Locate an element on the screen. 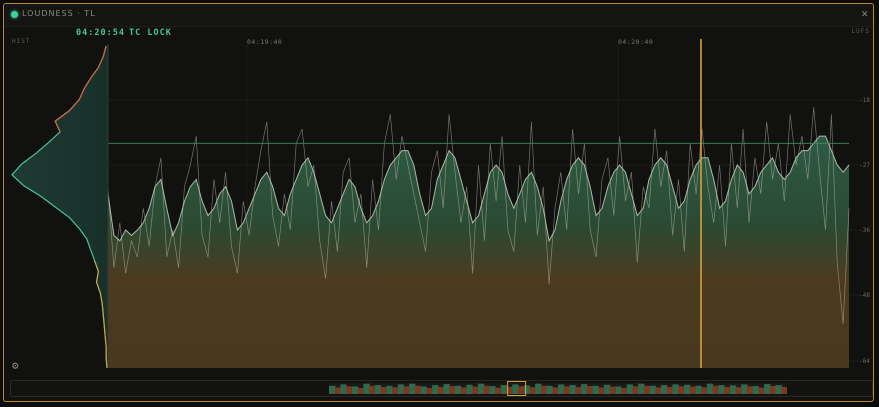  time-tick-label: 04:20:40 is located at coordinates (636, 42).